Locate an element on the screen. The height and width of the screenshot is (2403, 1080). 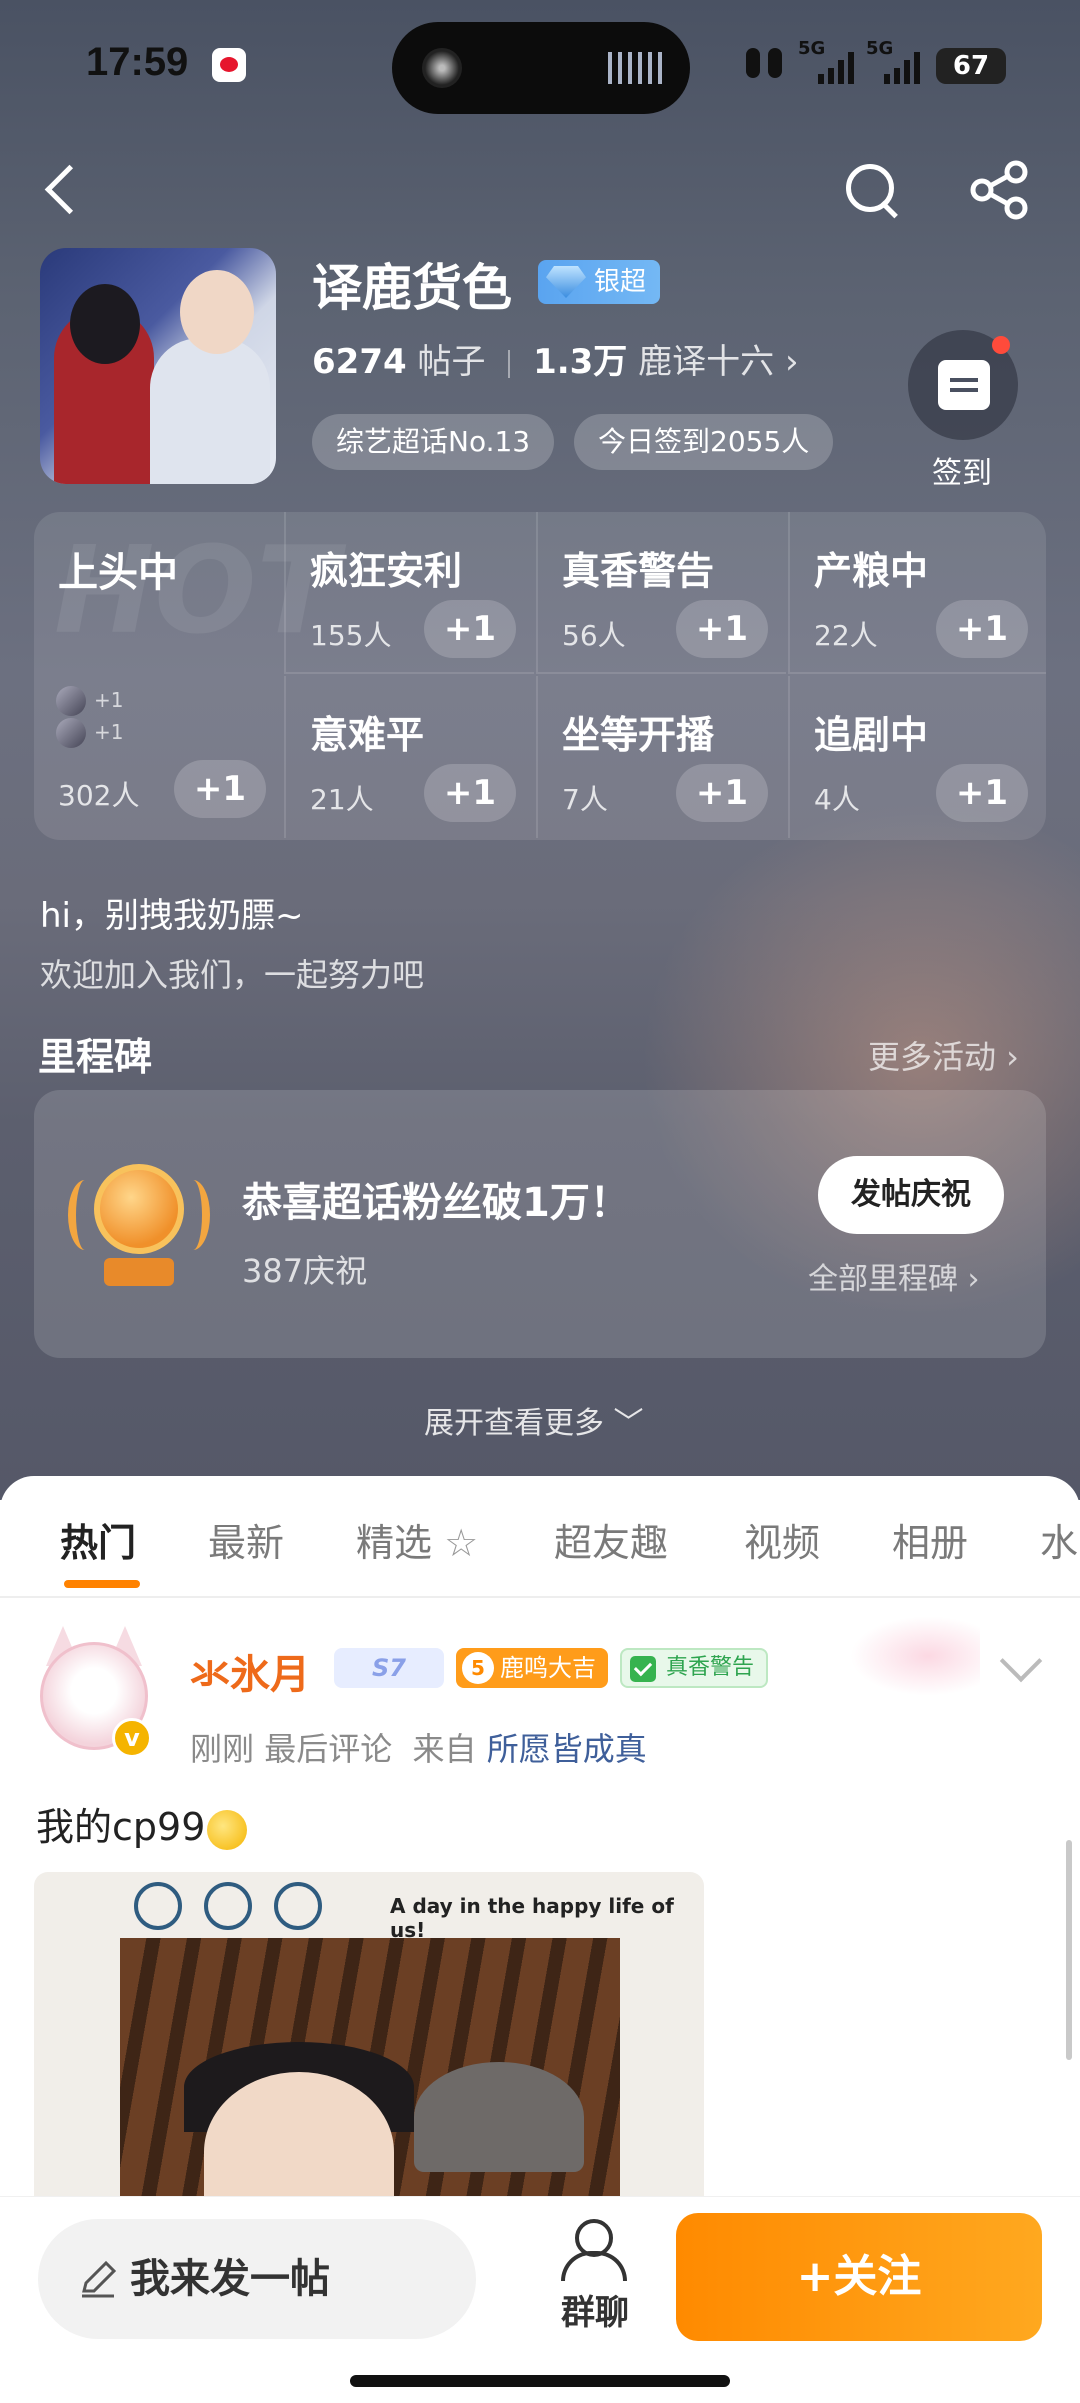
diamond-icon is located at coordinates (566, 282).